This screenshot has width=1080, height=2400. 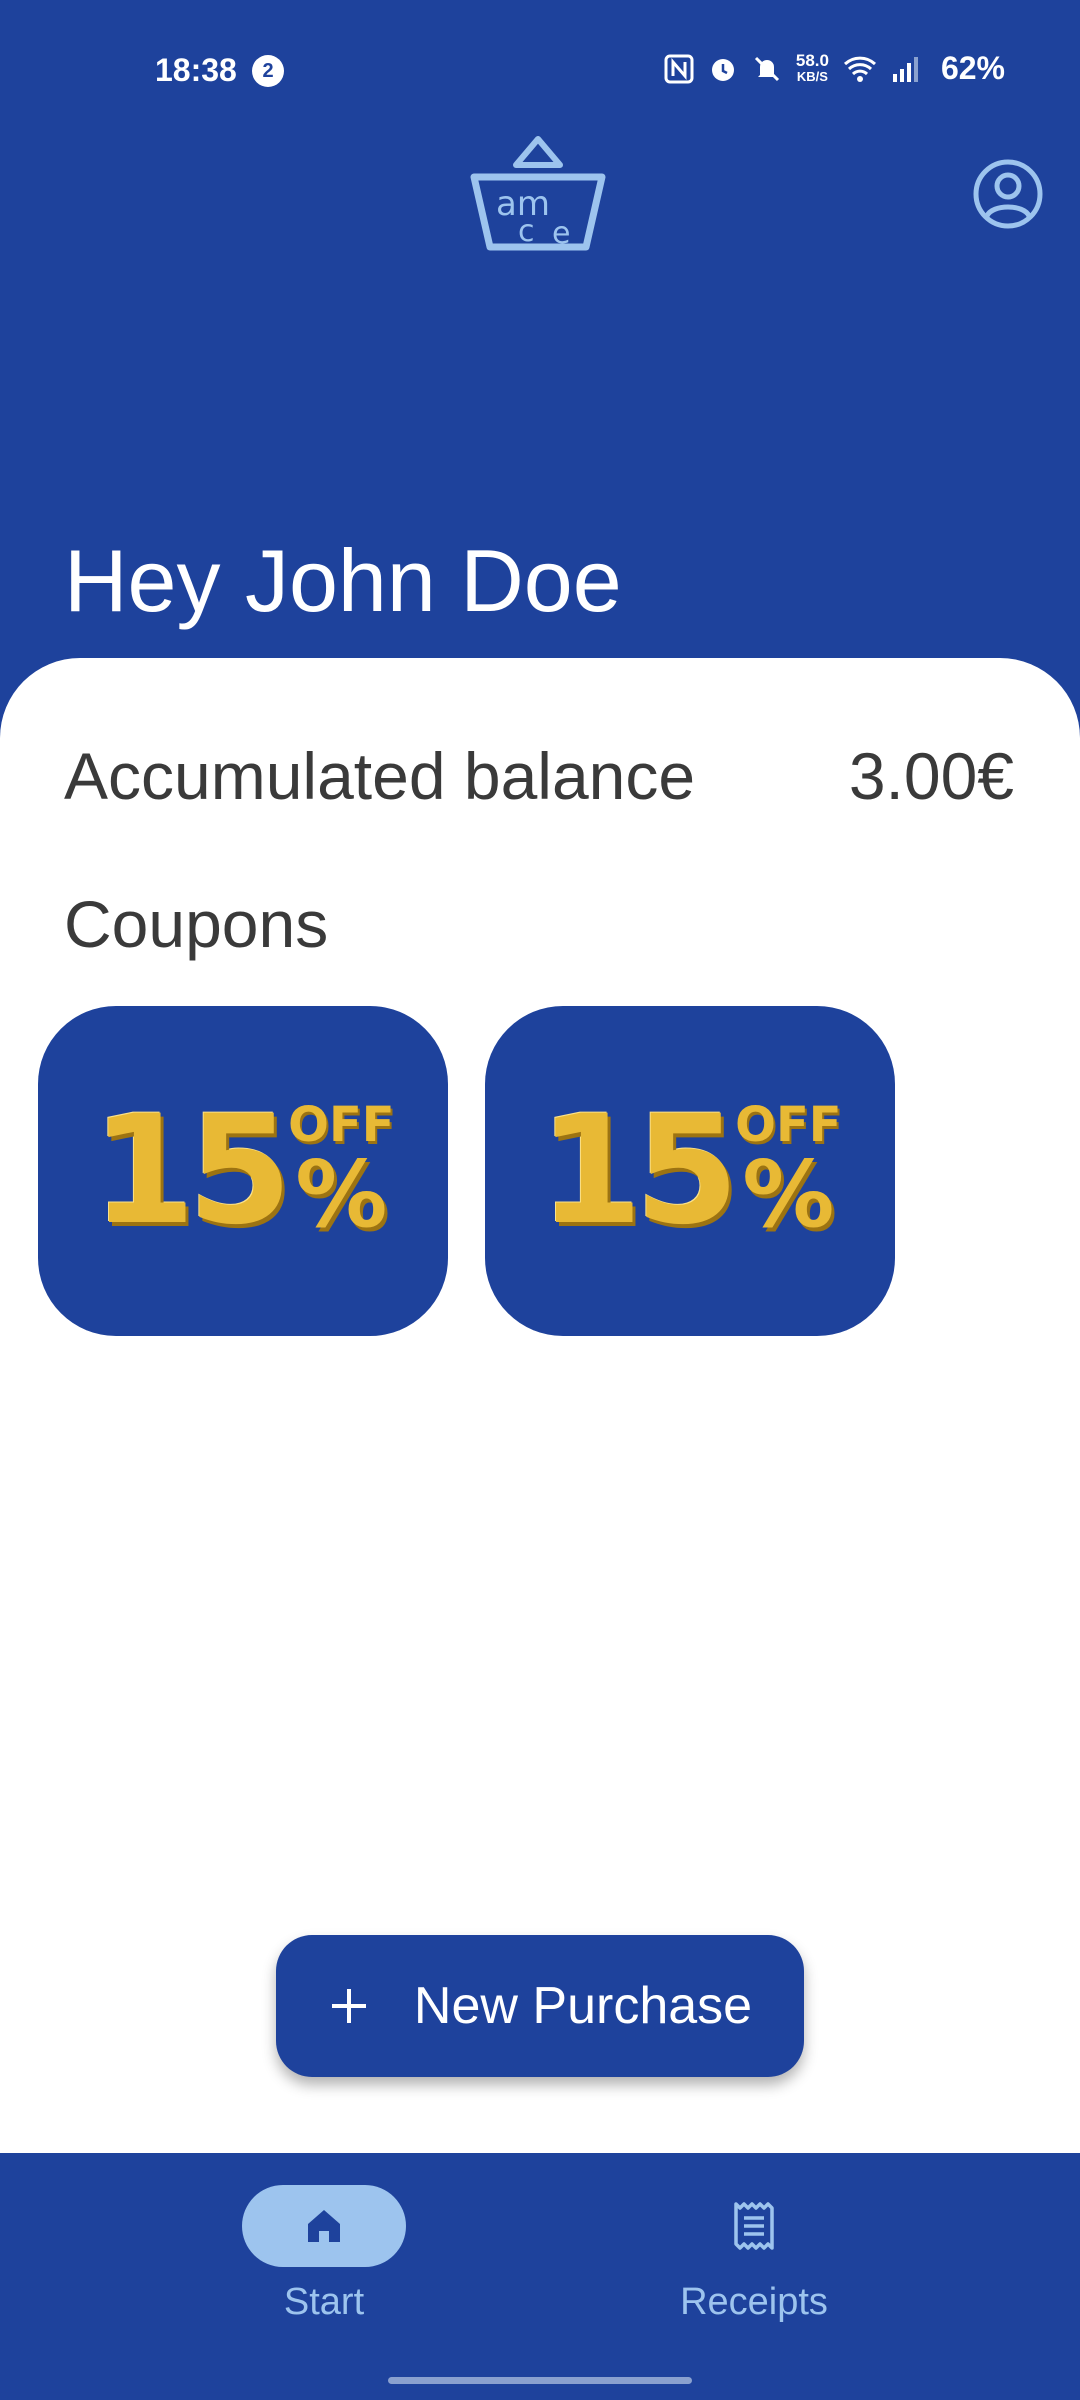 I want to click on receipt-icon, so click(x=754, y=2226).